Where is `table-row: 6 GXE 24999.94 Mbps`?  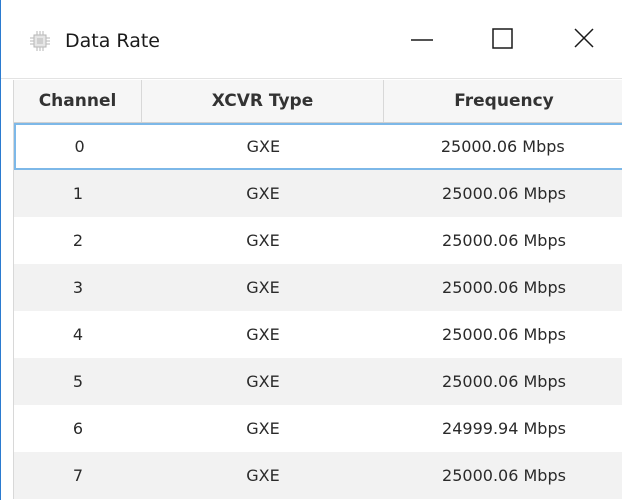
table-row: 6 GXE 24999.94 Mbps is located at coordinates (318, 428).